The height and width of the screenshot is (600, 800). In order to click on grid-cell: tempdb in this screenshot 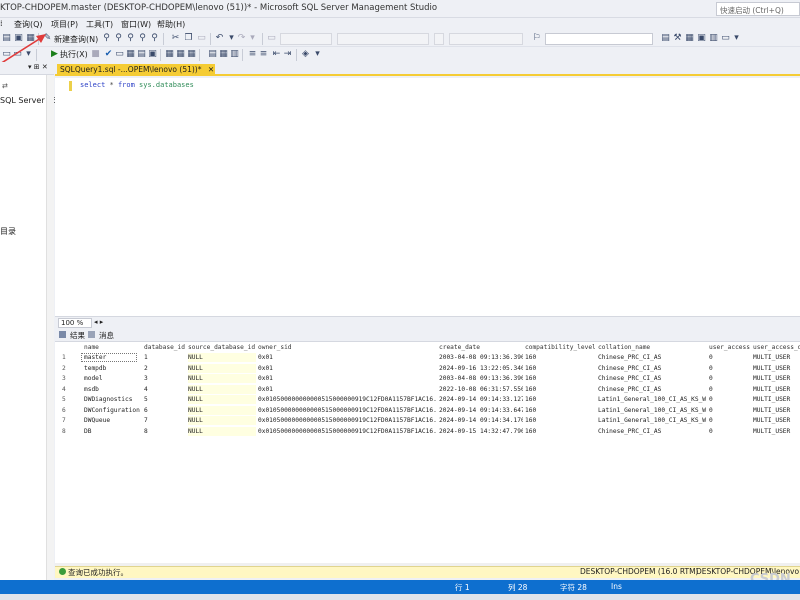, I will do `click(113, 368)`.